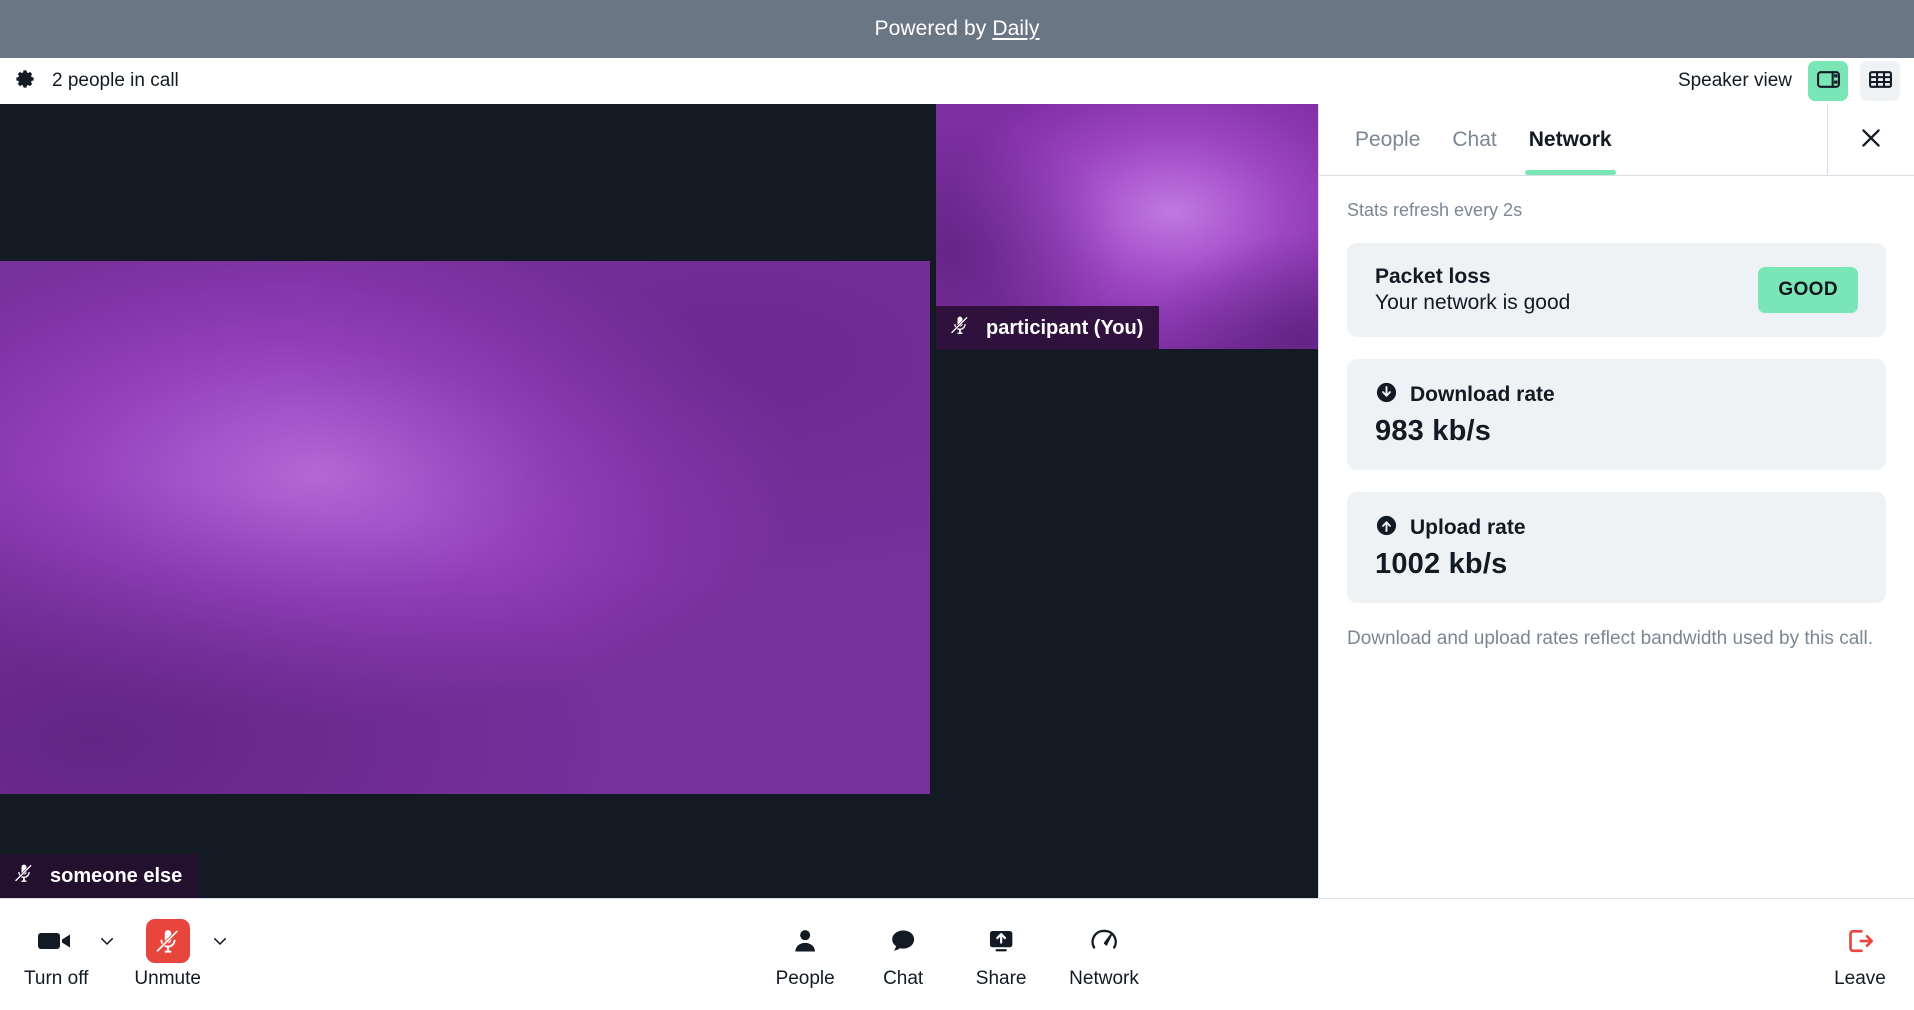 Image resolution: width=1914 pixels, height=1010 pixels. I want to click on download-rate-head: Download rate, so click(1616, 395).